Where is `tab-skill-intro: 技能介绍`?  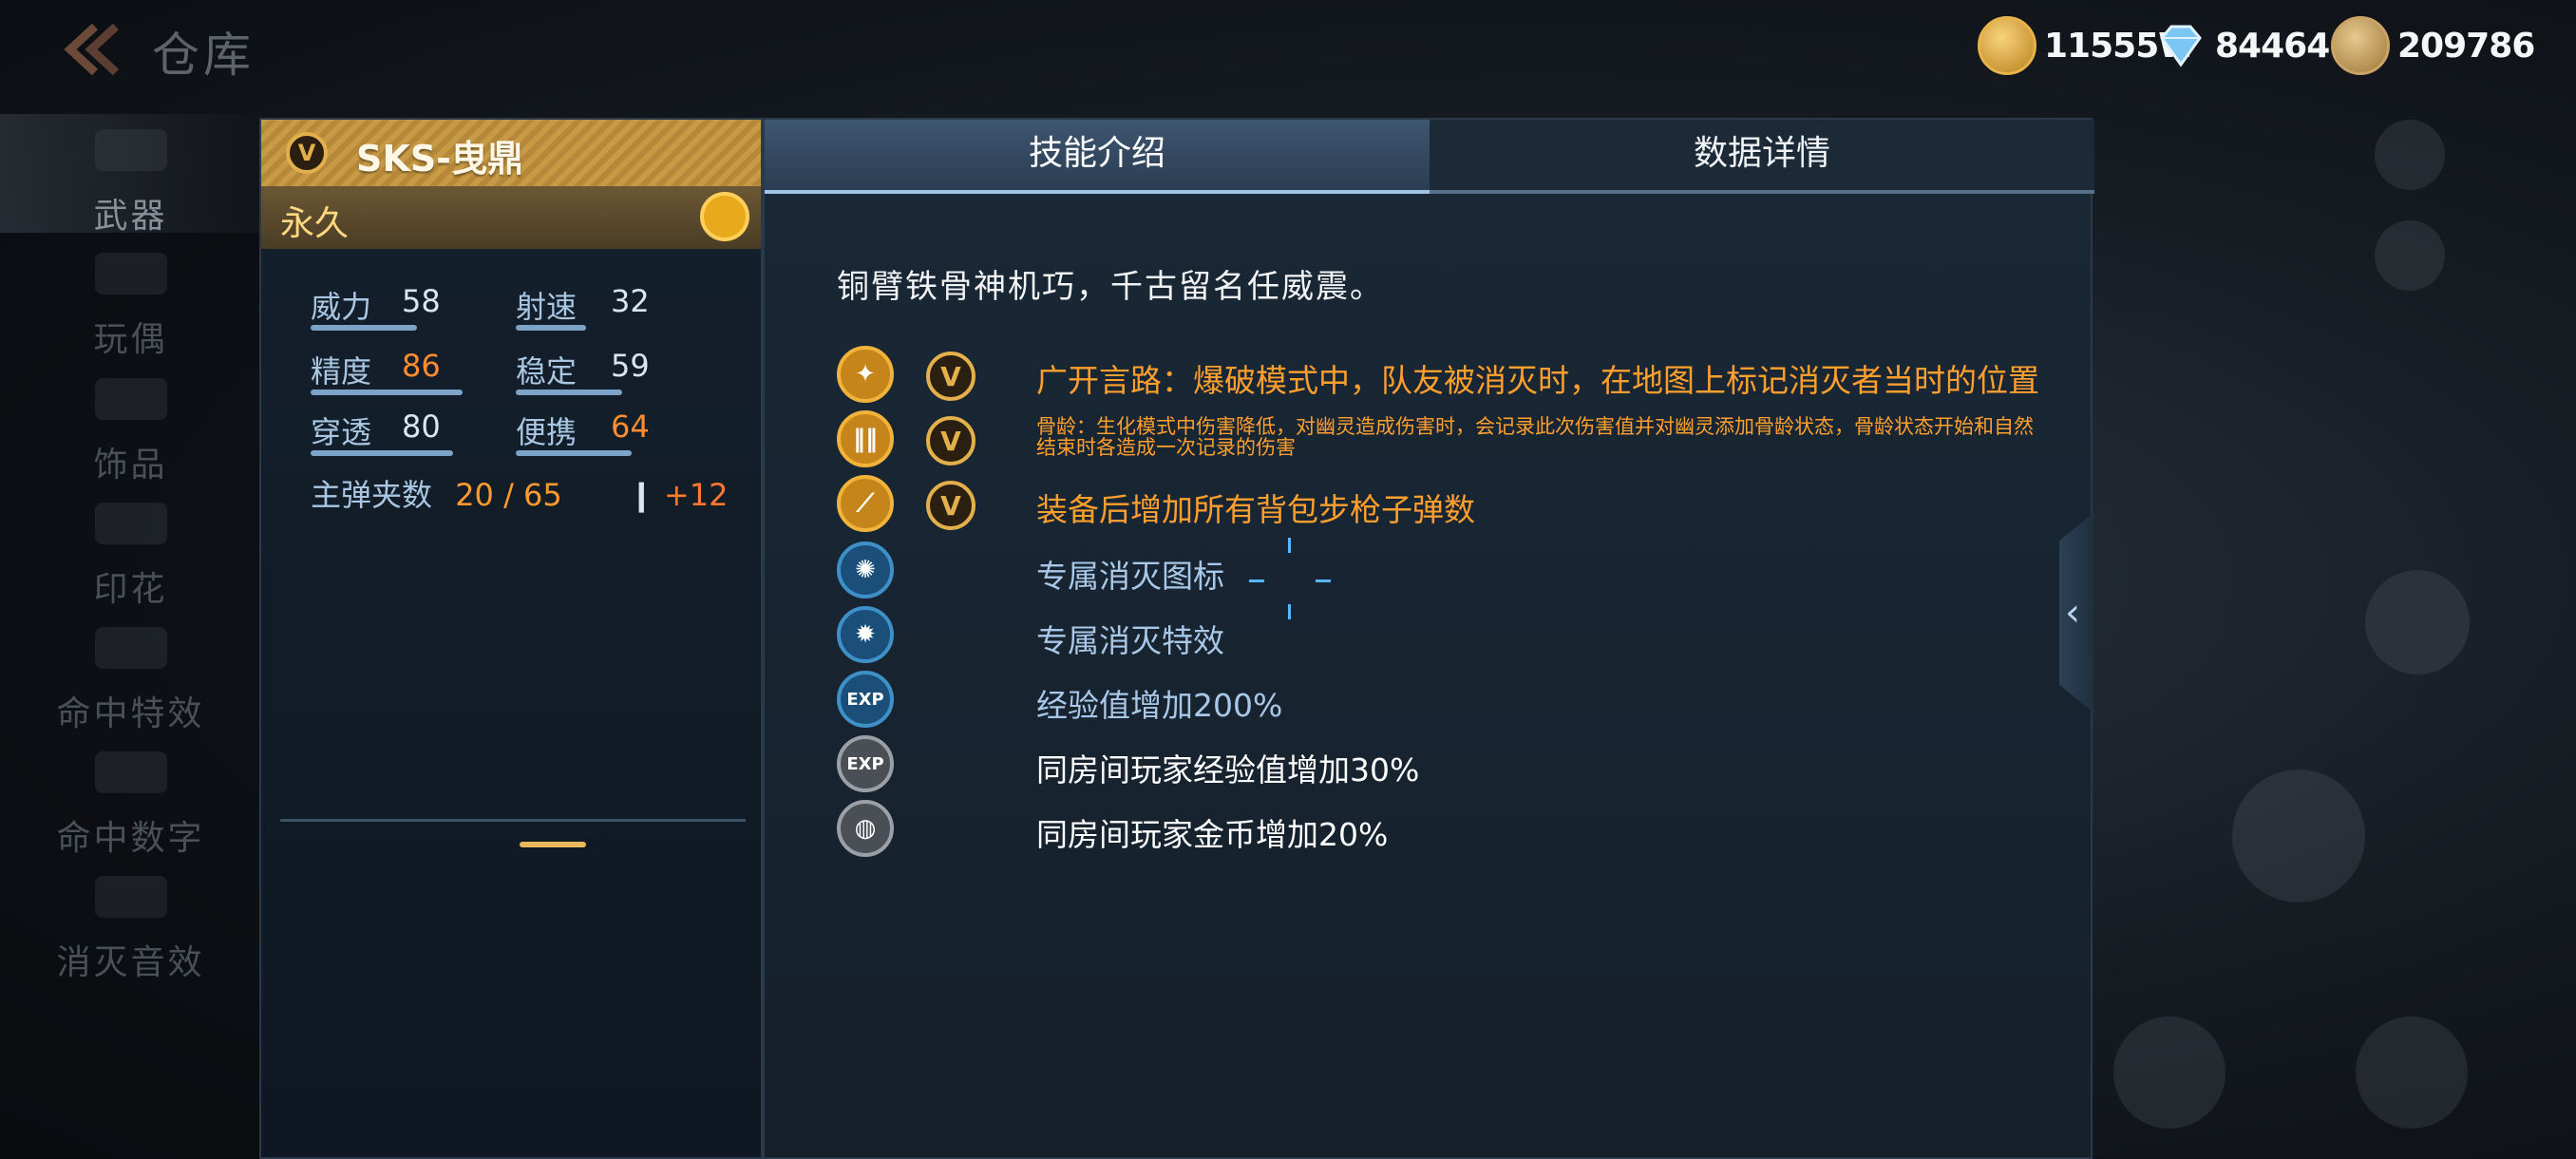
tab-skill-intro: 技能介绍 is located at coordinates (1097, 157).